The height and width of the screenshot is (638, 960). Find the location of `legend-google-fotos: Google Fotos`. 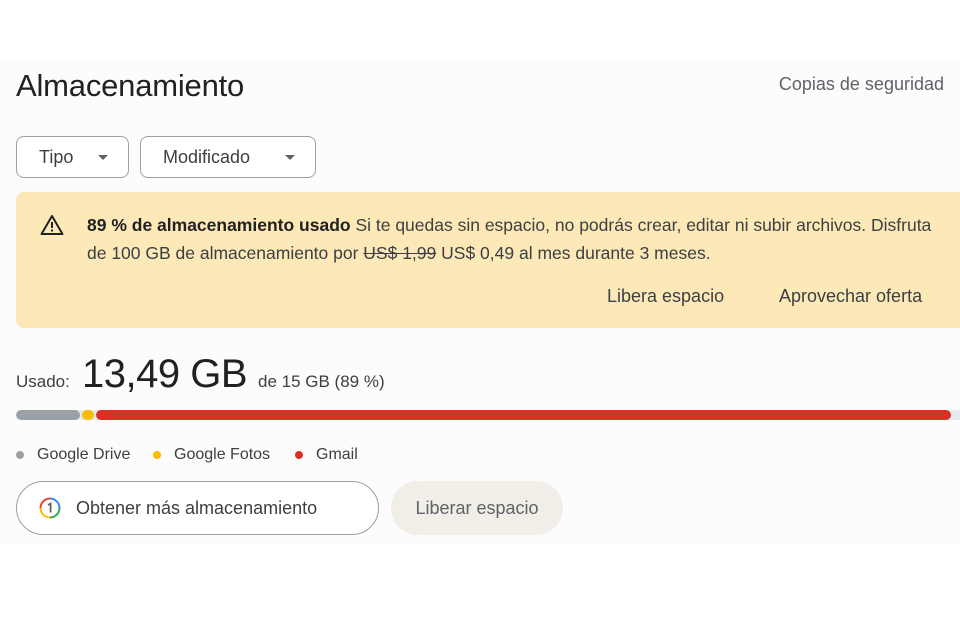

legend-google-fotos: Google Fotos is located at coordinates (211, 455).